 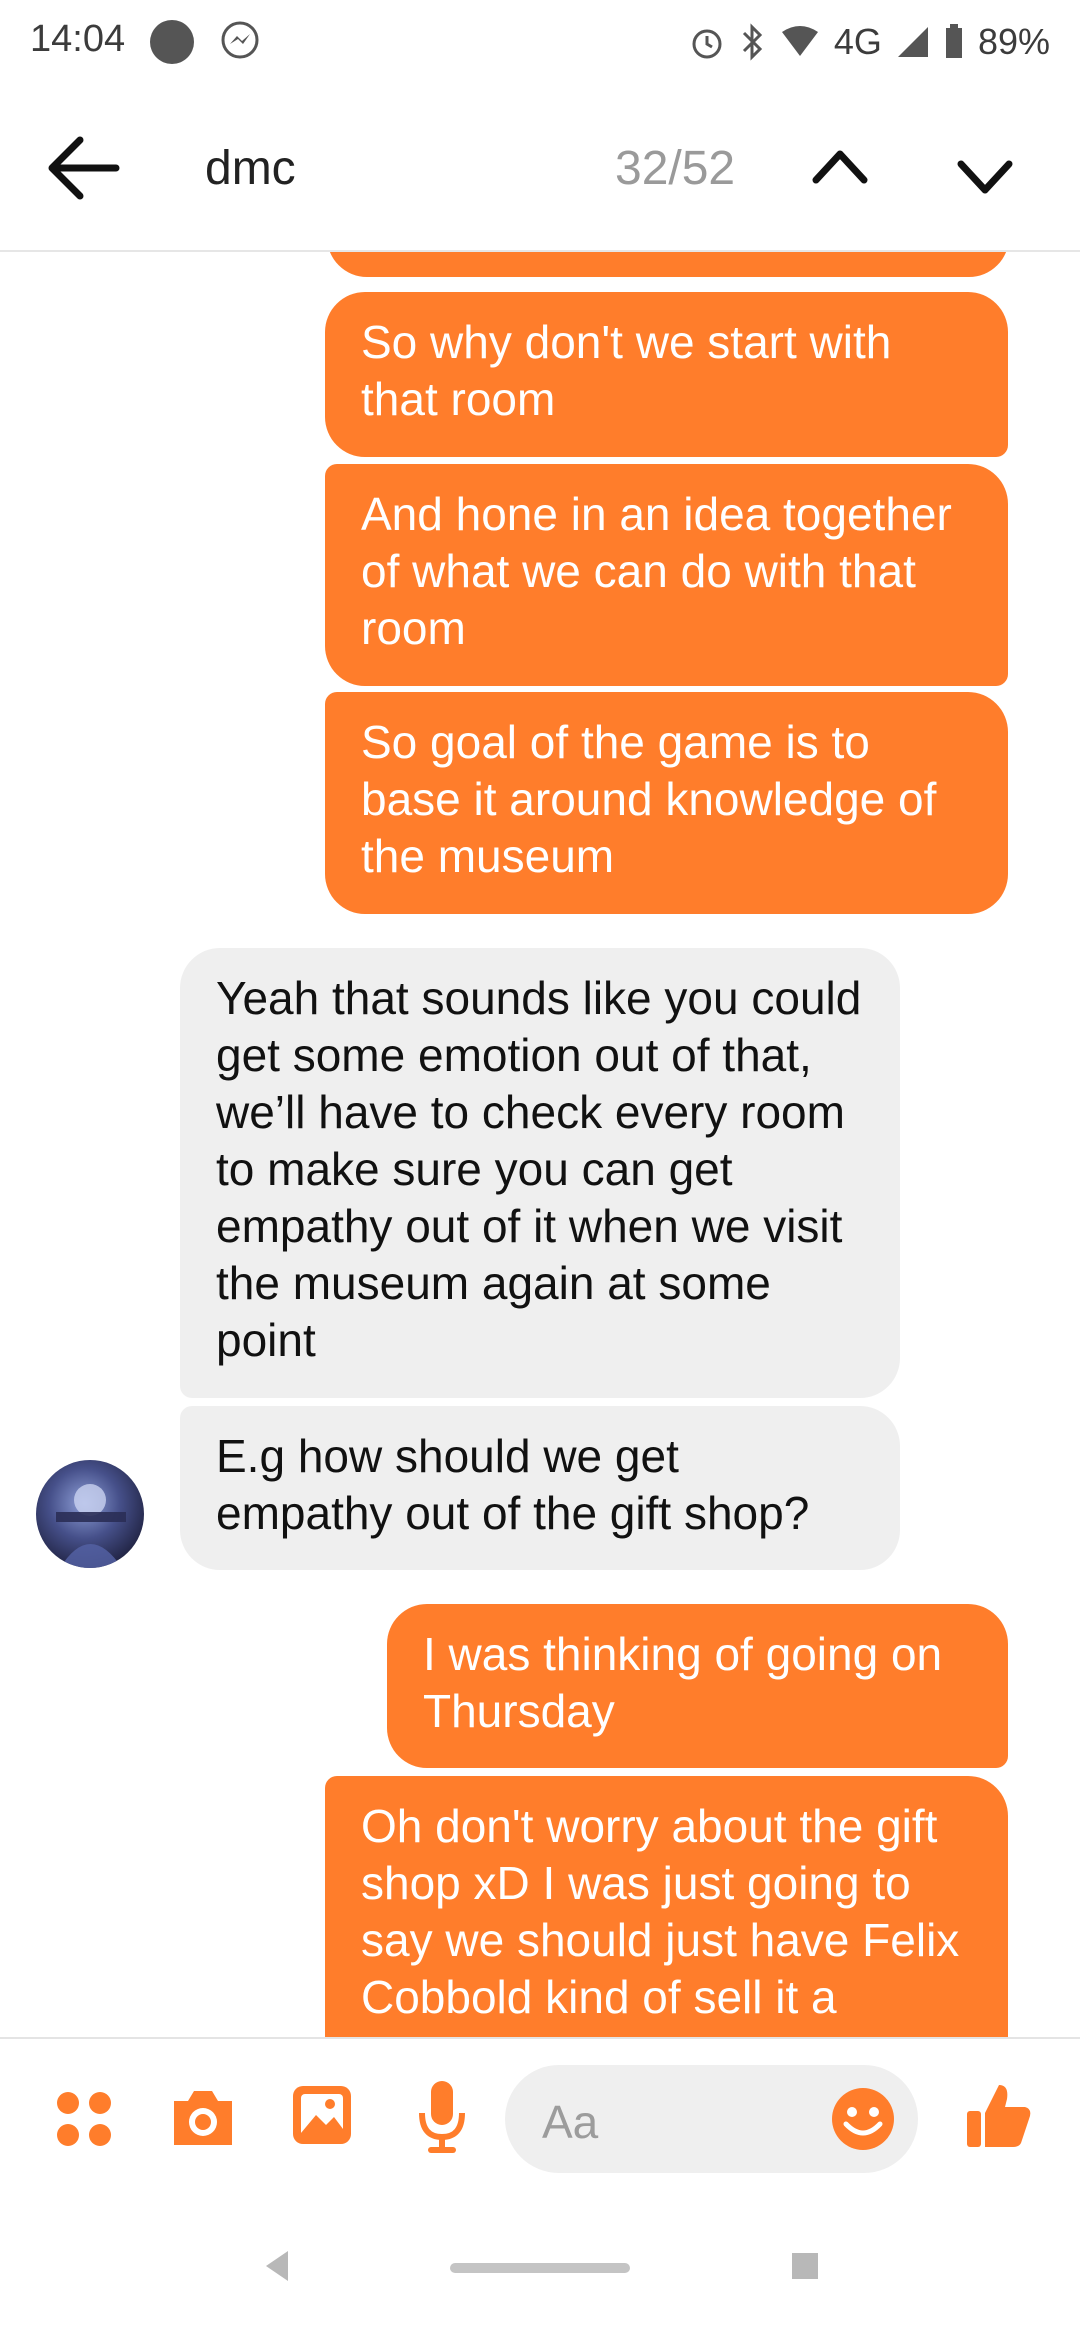 What do you see at coordinates (707, 42) in the screenshot?
I see `alarm-icon` at bounding box center [707, 42].